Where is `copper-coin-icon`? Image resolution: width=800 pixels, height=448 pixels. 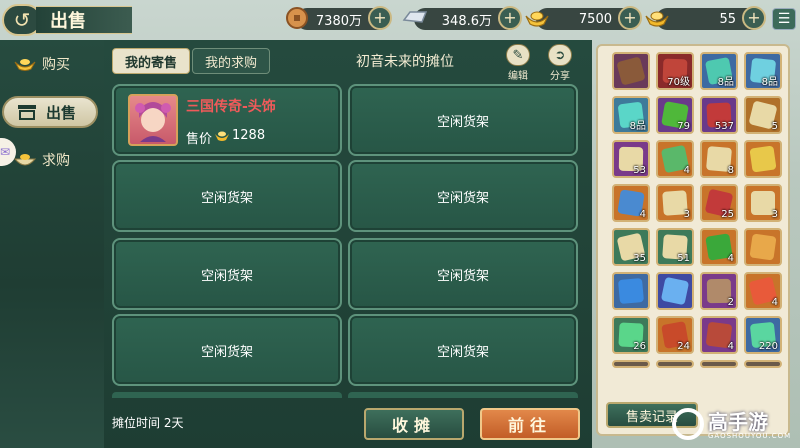
copper-coin-icon is located at coordinates (297, 18).